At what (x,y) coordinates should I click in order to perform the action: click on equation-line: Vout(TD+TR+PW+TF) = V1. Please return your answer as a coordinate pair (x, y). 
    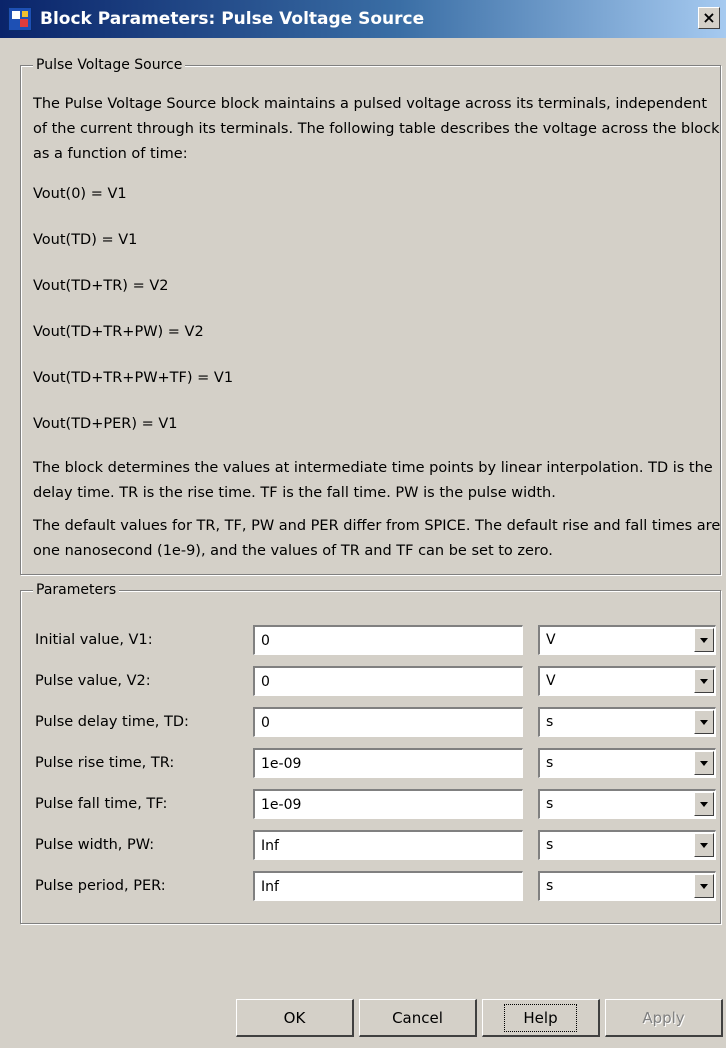
    Looking at the image, I should click on (133, 378).